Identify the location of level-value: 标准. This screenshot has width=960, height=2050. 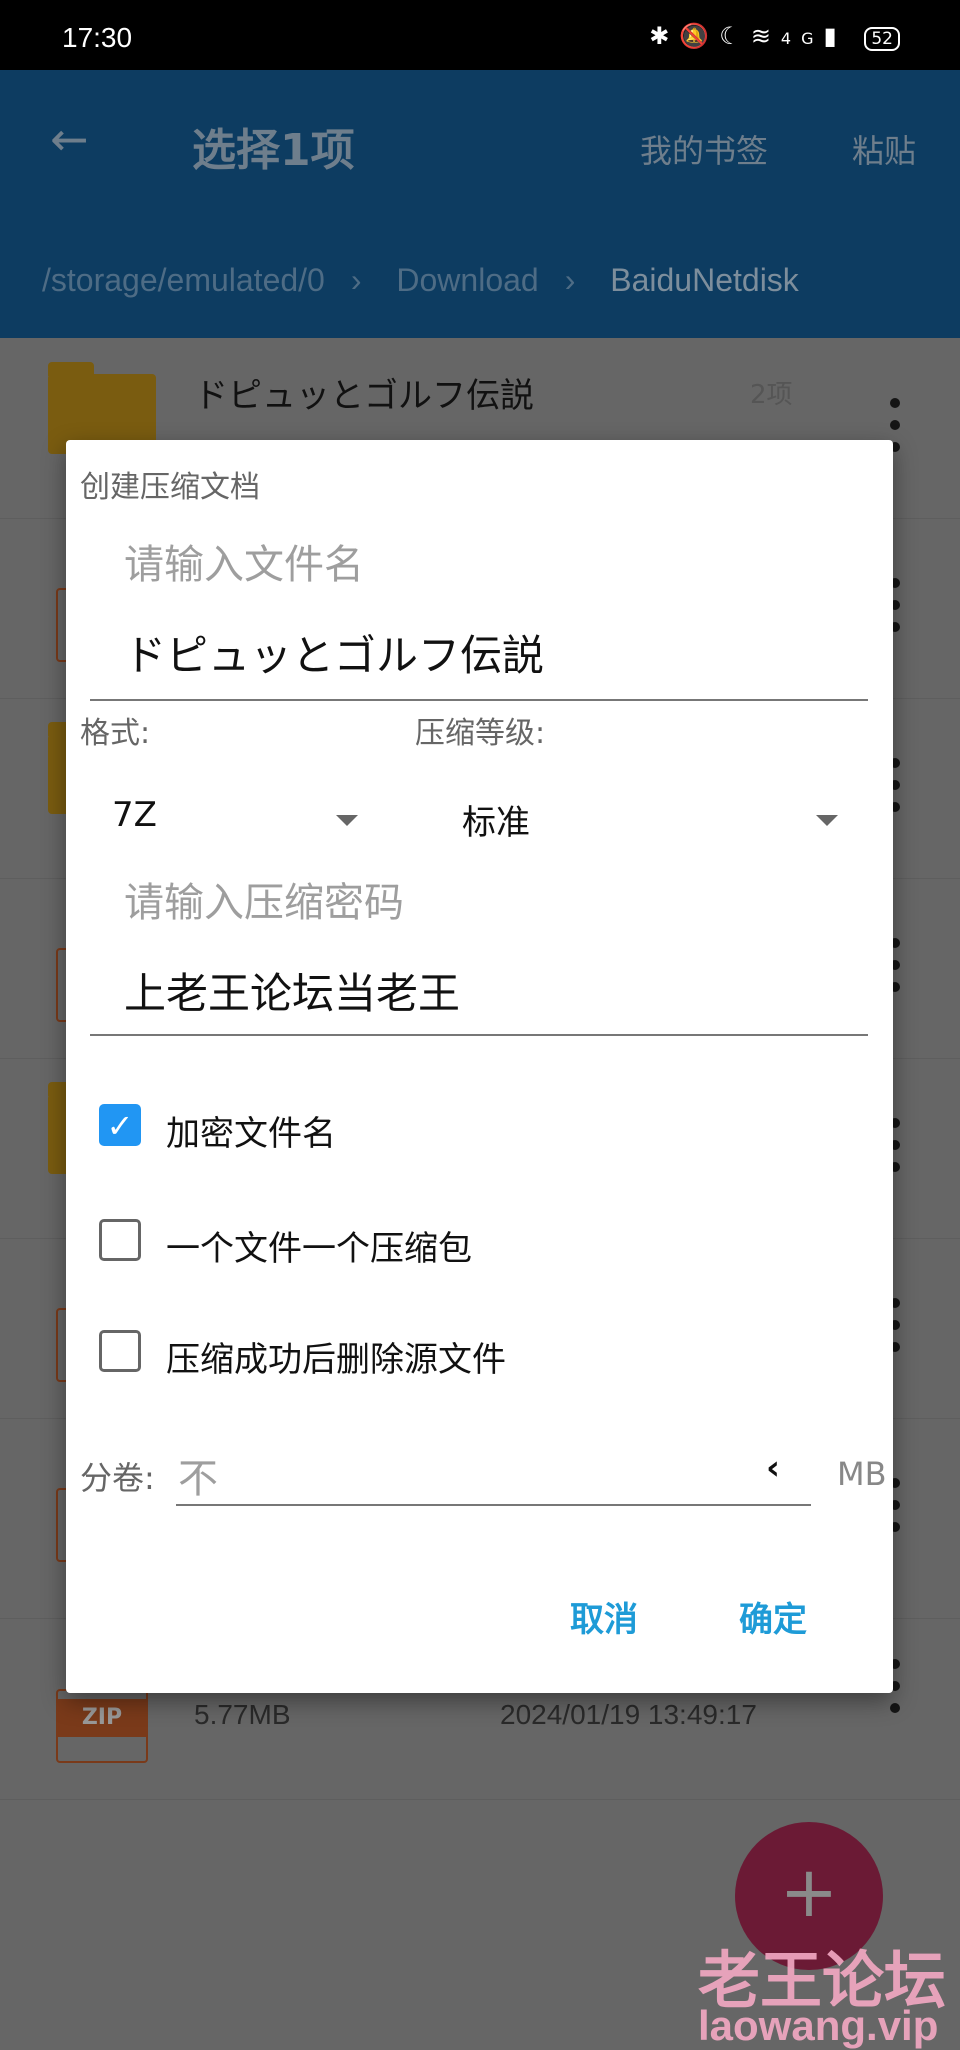
(496, 823).